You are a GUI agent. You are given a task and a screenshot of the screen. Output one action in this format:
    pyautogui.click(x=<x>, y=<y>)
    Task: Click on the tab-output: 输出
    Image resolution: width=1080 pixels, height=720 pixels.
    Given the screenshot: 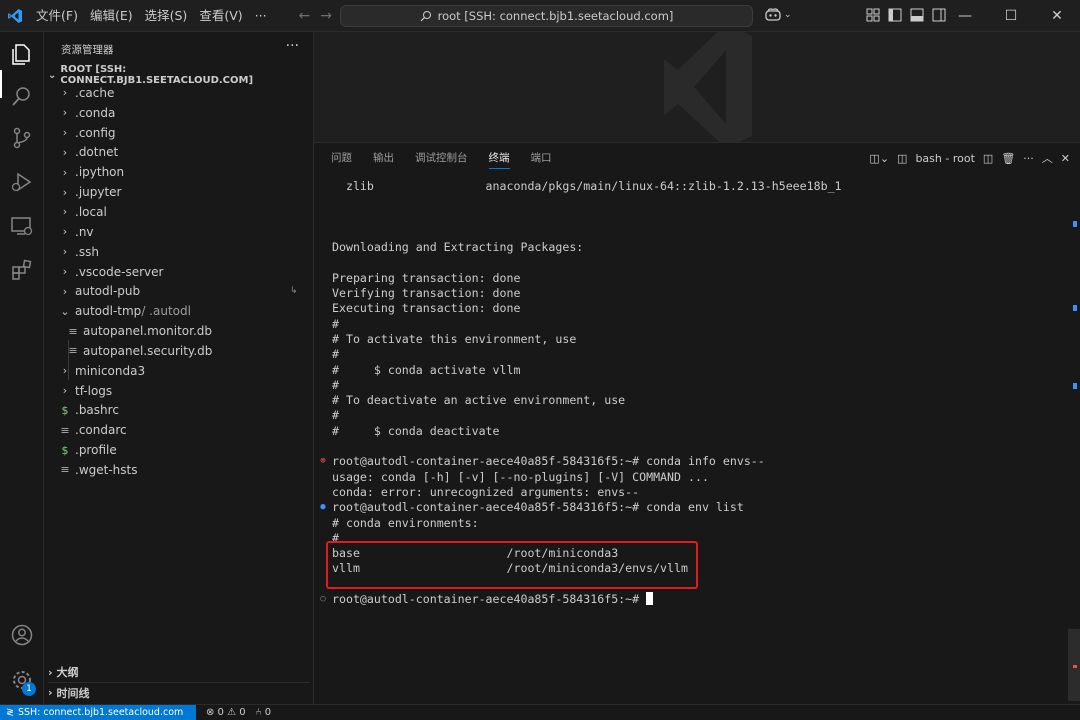 What is the action you would take?
    pyautogui.click(x=383, y=158)
    